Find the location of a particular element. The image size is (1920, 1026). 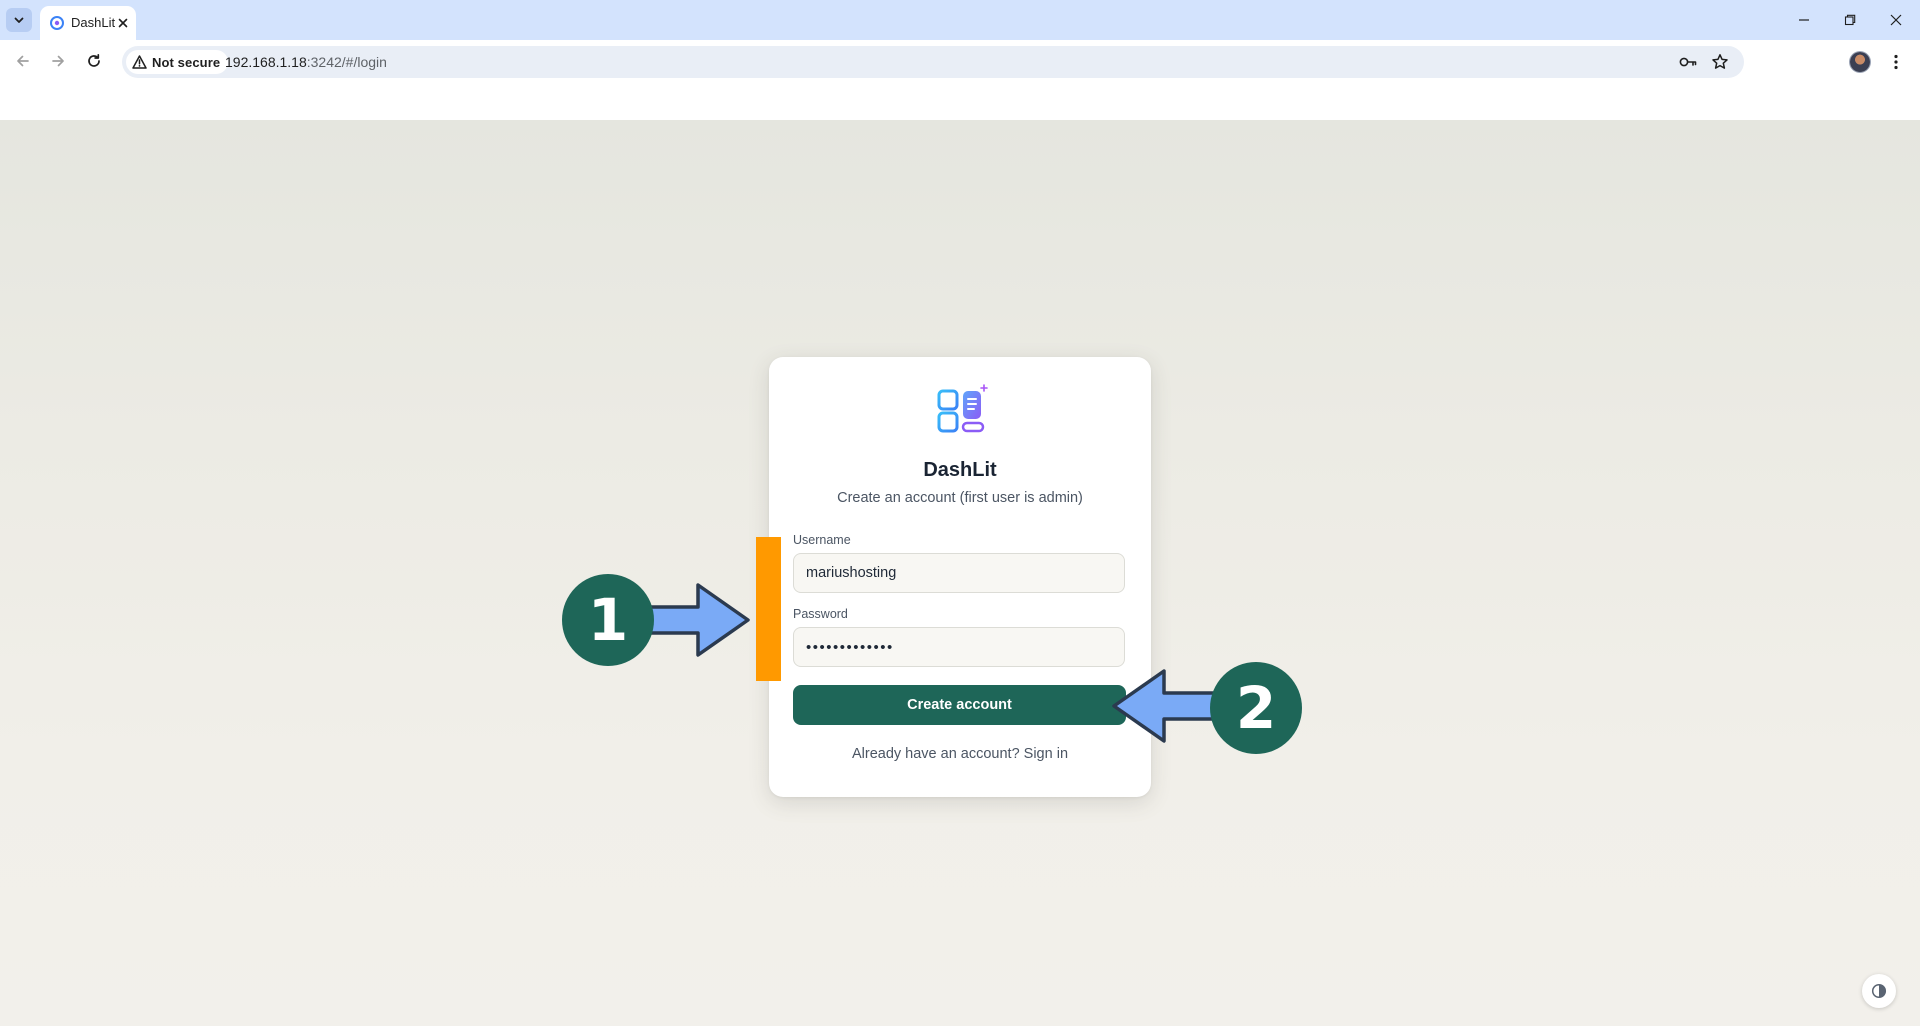

dashlit-logo-icon is located at coordinates (962, 408).